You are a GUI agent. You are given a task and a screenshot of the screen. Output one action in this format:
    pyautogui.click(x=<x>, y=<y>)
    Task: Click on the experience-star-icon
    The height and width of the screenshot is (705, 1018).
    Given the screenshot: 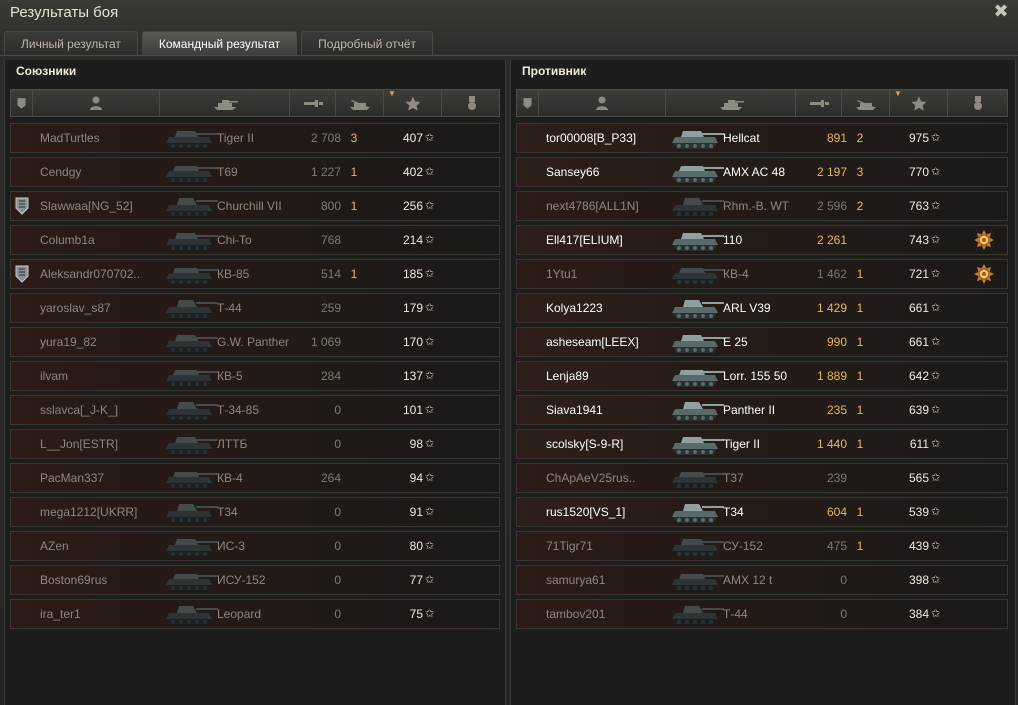 What is the action you would take?
    pyautogui.click(x=412, y=103)
    